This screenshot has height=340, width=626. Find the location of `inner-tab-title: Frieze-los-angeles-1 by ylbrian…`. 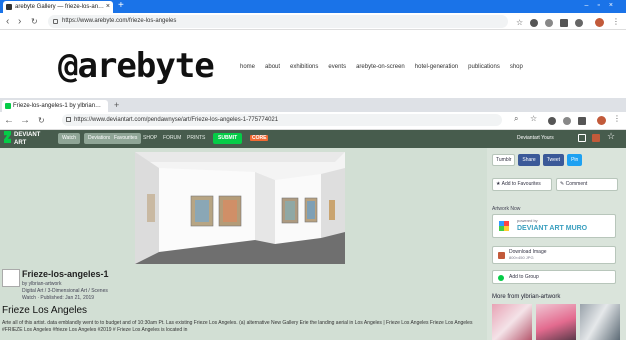

inner-tab-title: Frieze-los-angeles-1 by ylbrian… is located at coordinates (57, 106).